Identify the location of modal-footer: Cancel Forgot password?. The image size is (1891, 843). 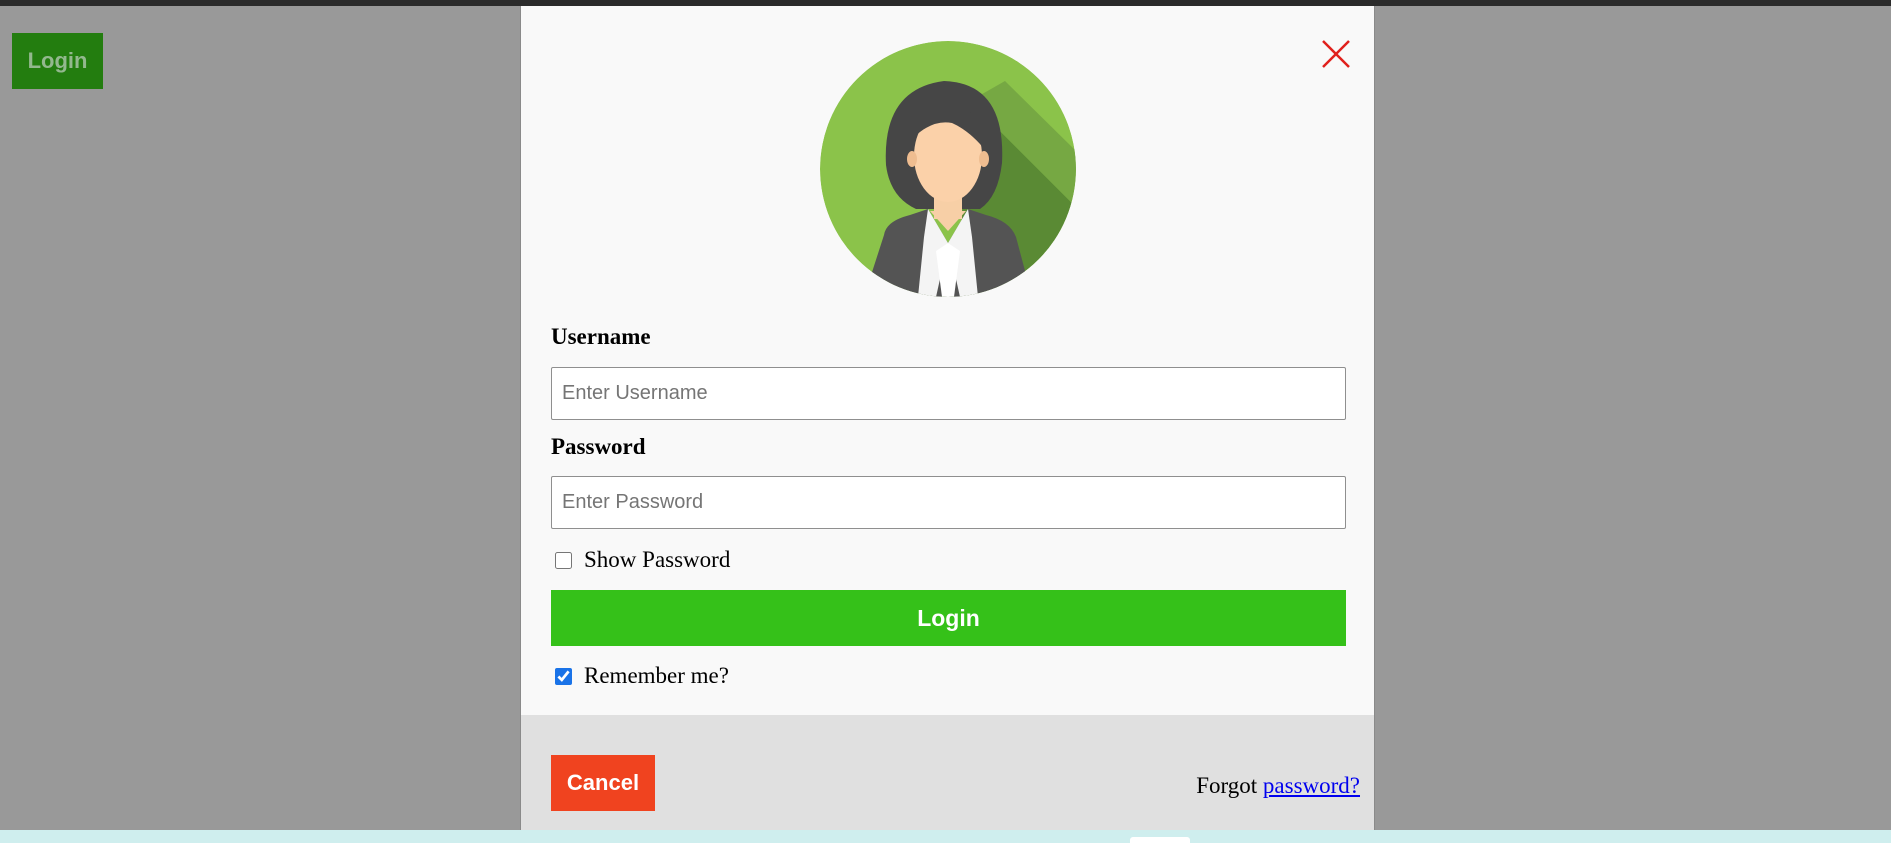
(947, 772).